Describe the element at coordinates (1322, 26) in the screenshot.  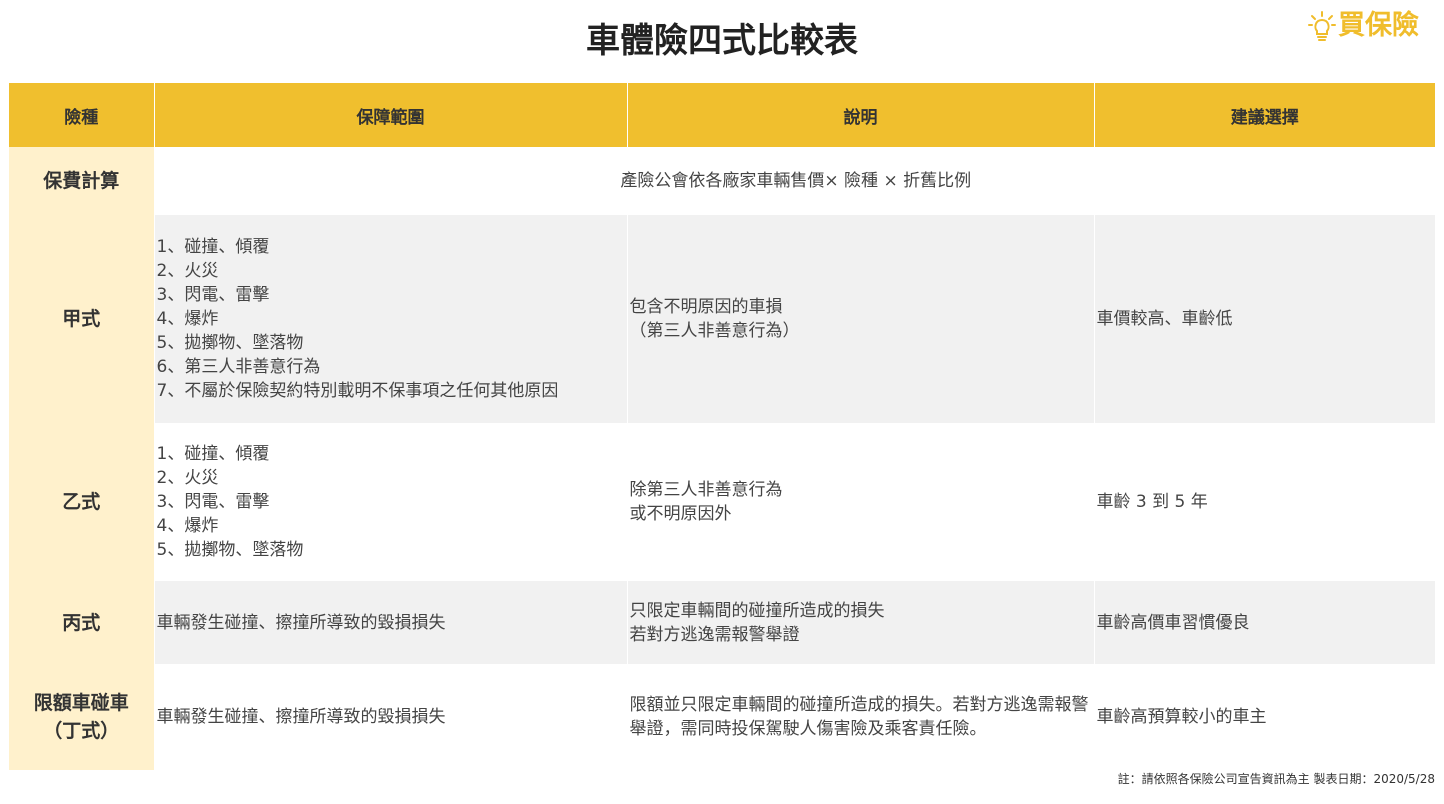
I see `lightbulb-icon` at that location.